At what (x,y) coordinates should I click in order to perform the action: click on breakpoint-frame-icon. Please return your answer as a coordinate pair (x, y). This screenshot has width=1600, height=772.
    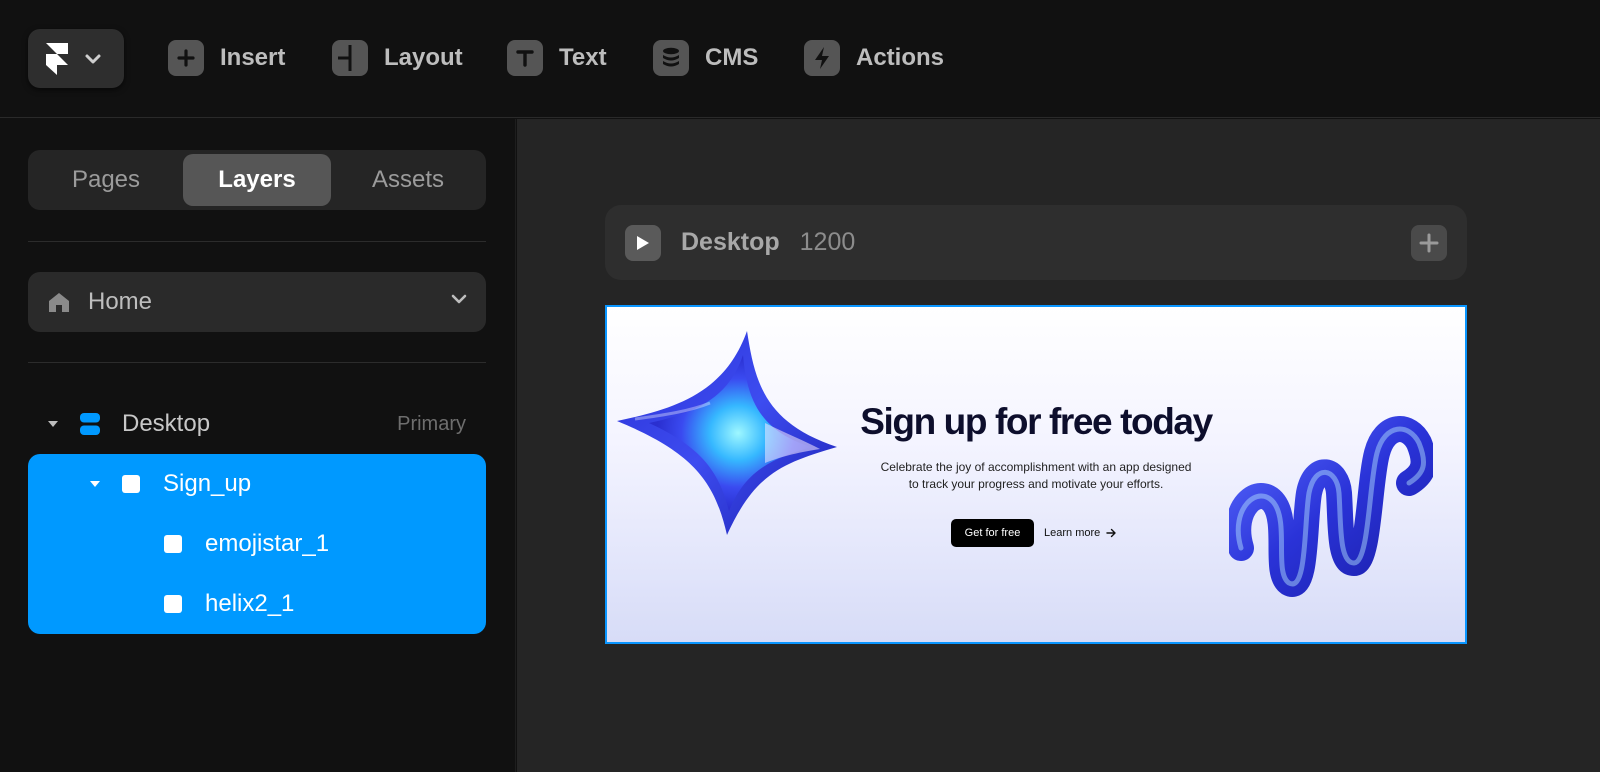
    Looking at the image, I should click on (90, 424).